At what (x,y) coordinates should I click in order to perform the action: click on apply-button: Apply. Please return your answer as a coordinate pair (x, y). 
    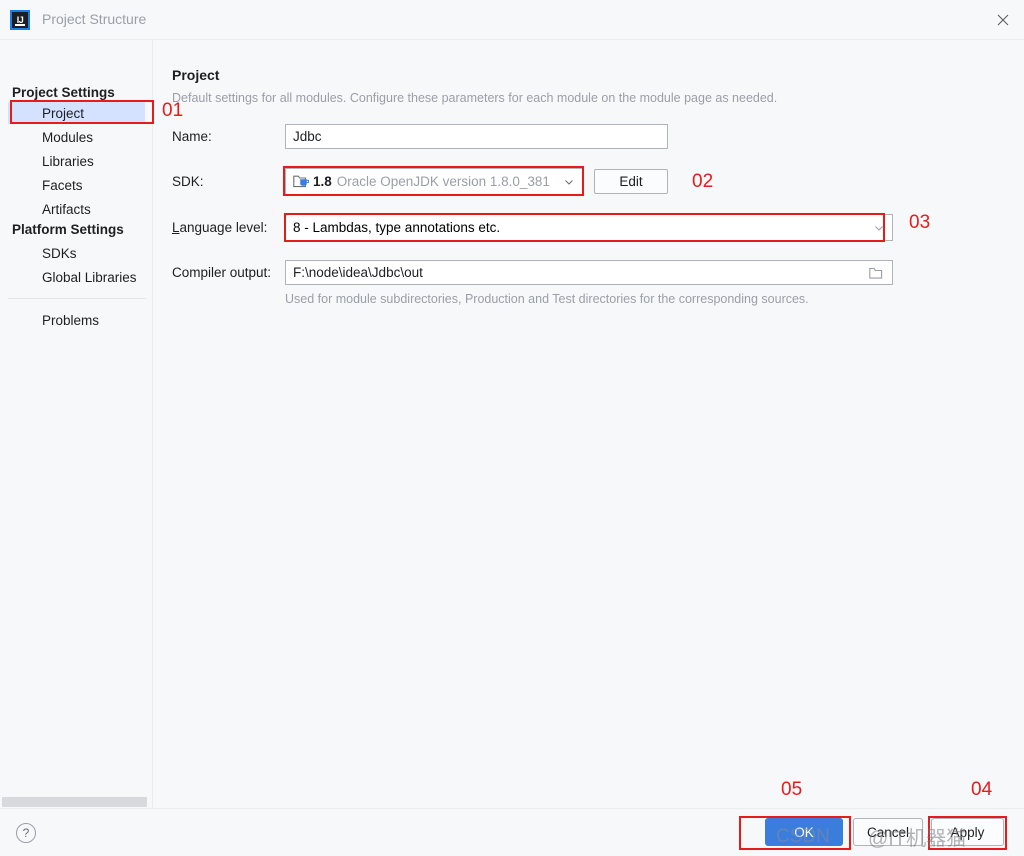
    Looking at the image, I should click on (967, 832).